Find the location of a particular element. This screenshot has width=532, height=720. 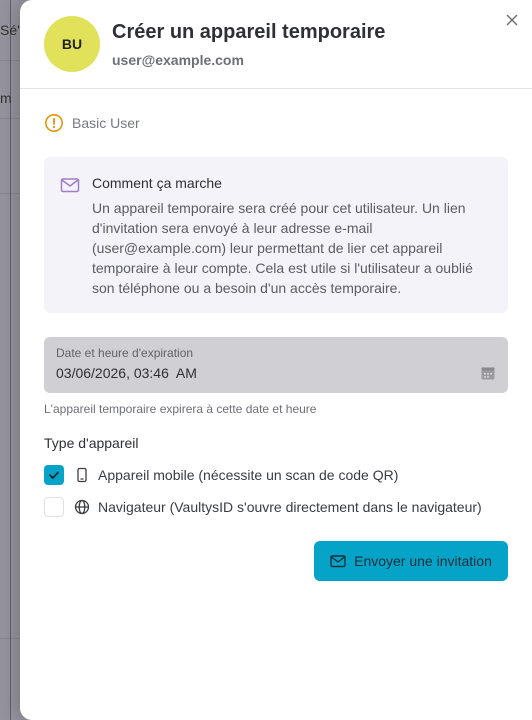

info-title: Comment ça marche is located at coordinates (157, 183).